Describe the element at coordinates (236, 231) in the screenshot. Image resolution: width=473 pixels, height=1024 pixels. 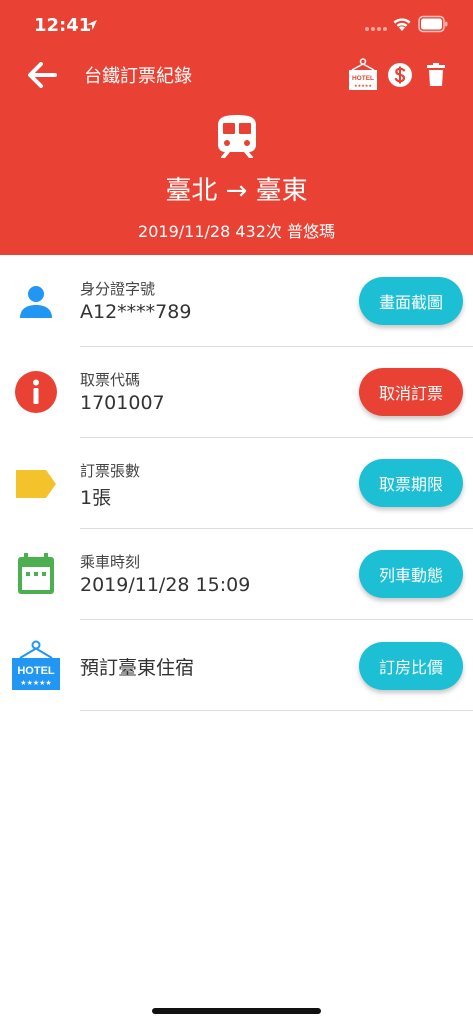
I see `trip-info: 2019/11/28 432次 普悠瑪` at that location.